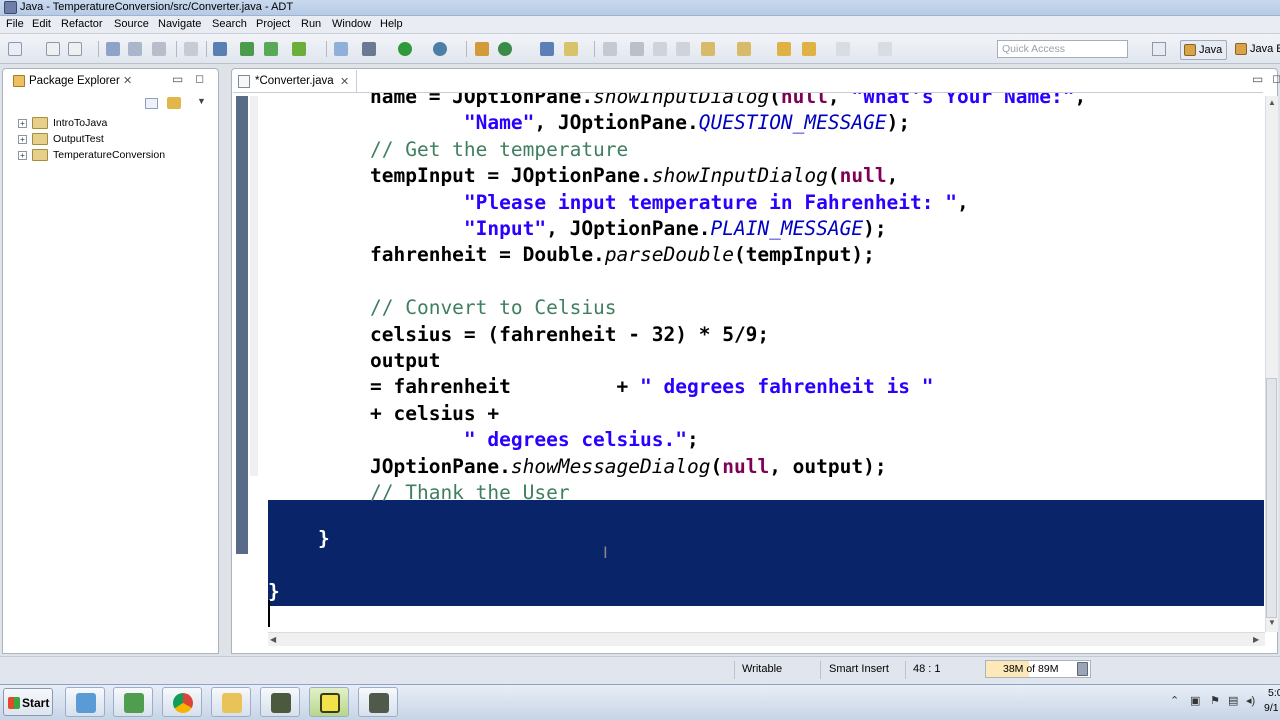 The width and height of the screenshot is (1280, 720). Describe the element at coordinates (179, 24) in the screenshot. I see `menu-navigate: Navigate` at that location.